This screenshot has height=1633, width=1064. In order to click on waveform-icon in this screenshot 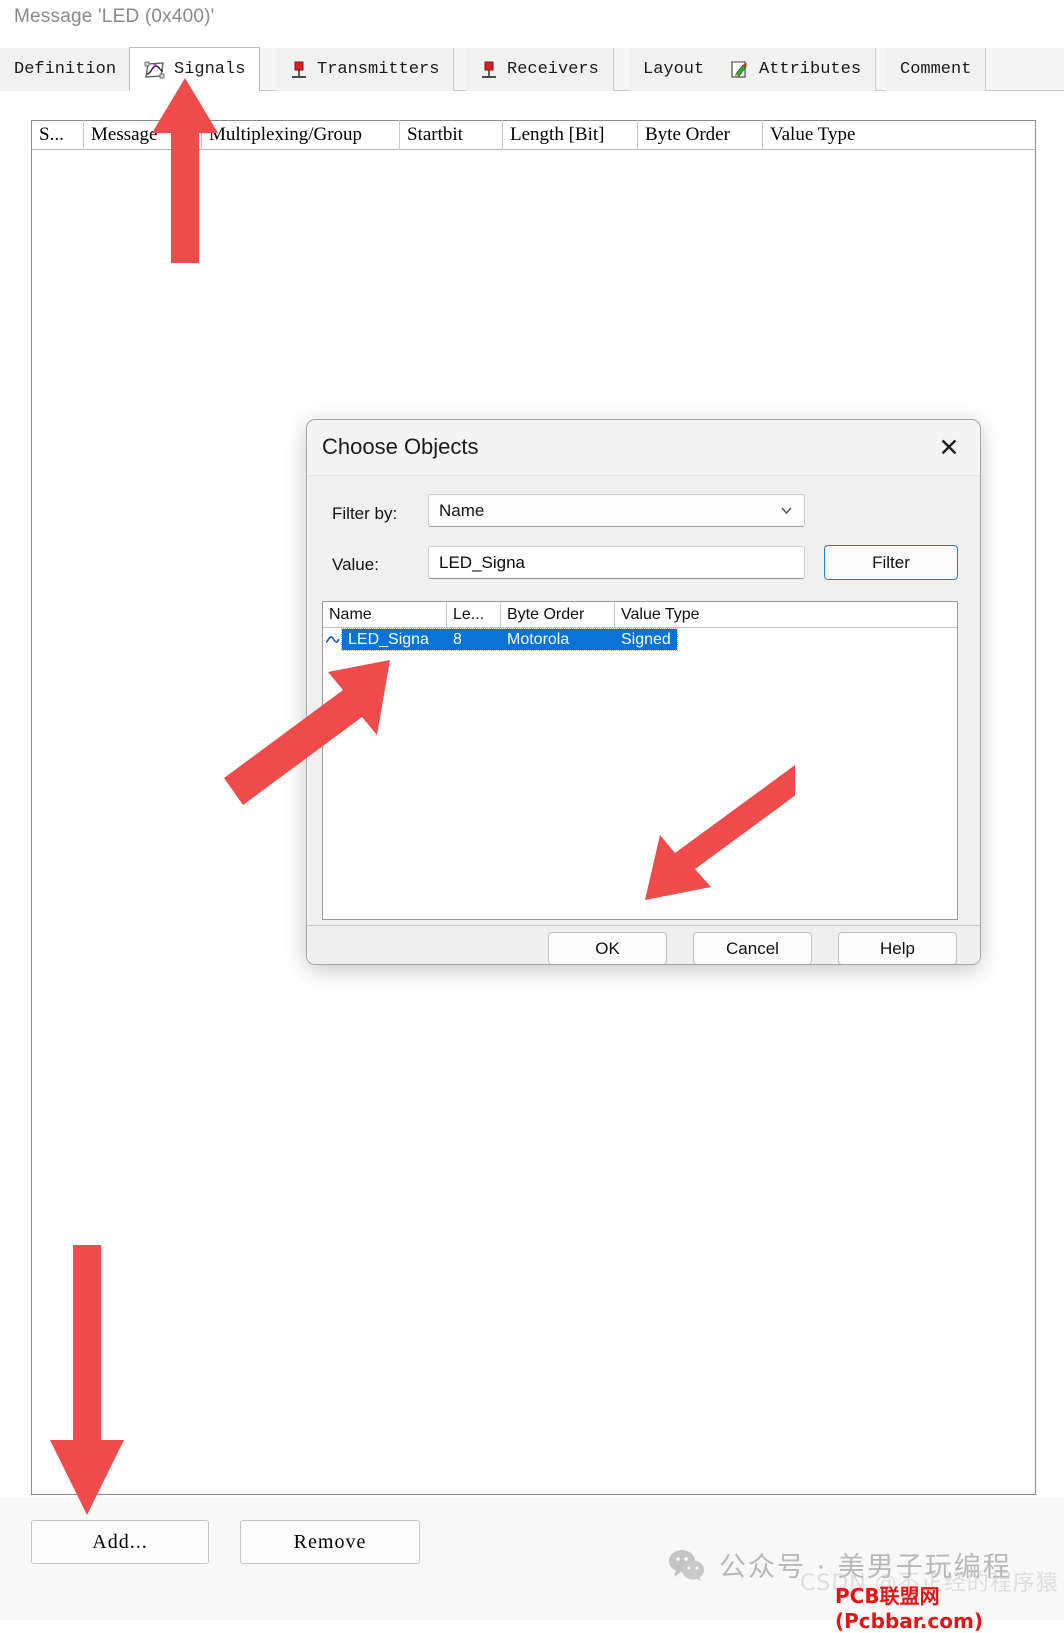, I will do `click(332, 639)`.